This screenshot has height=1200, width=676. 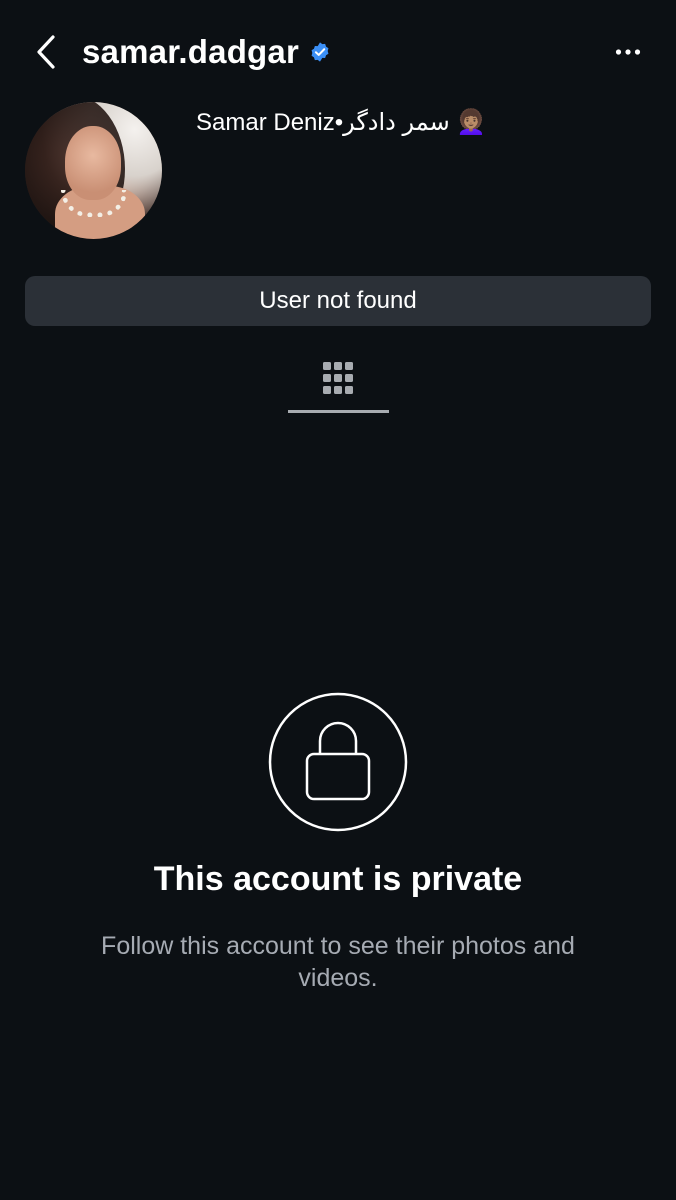 What do you see at coordinates (338, 762) in the screenshot?
I see `lock-icon` at bounding box center [338, 762].